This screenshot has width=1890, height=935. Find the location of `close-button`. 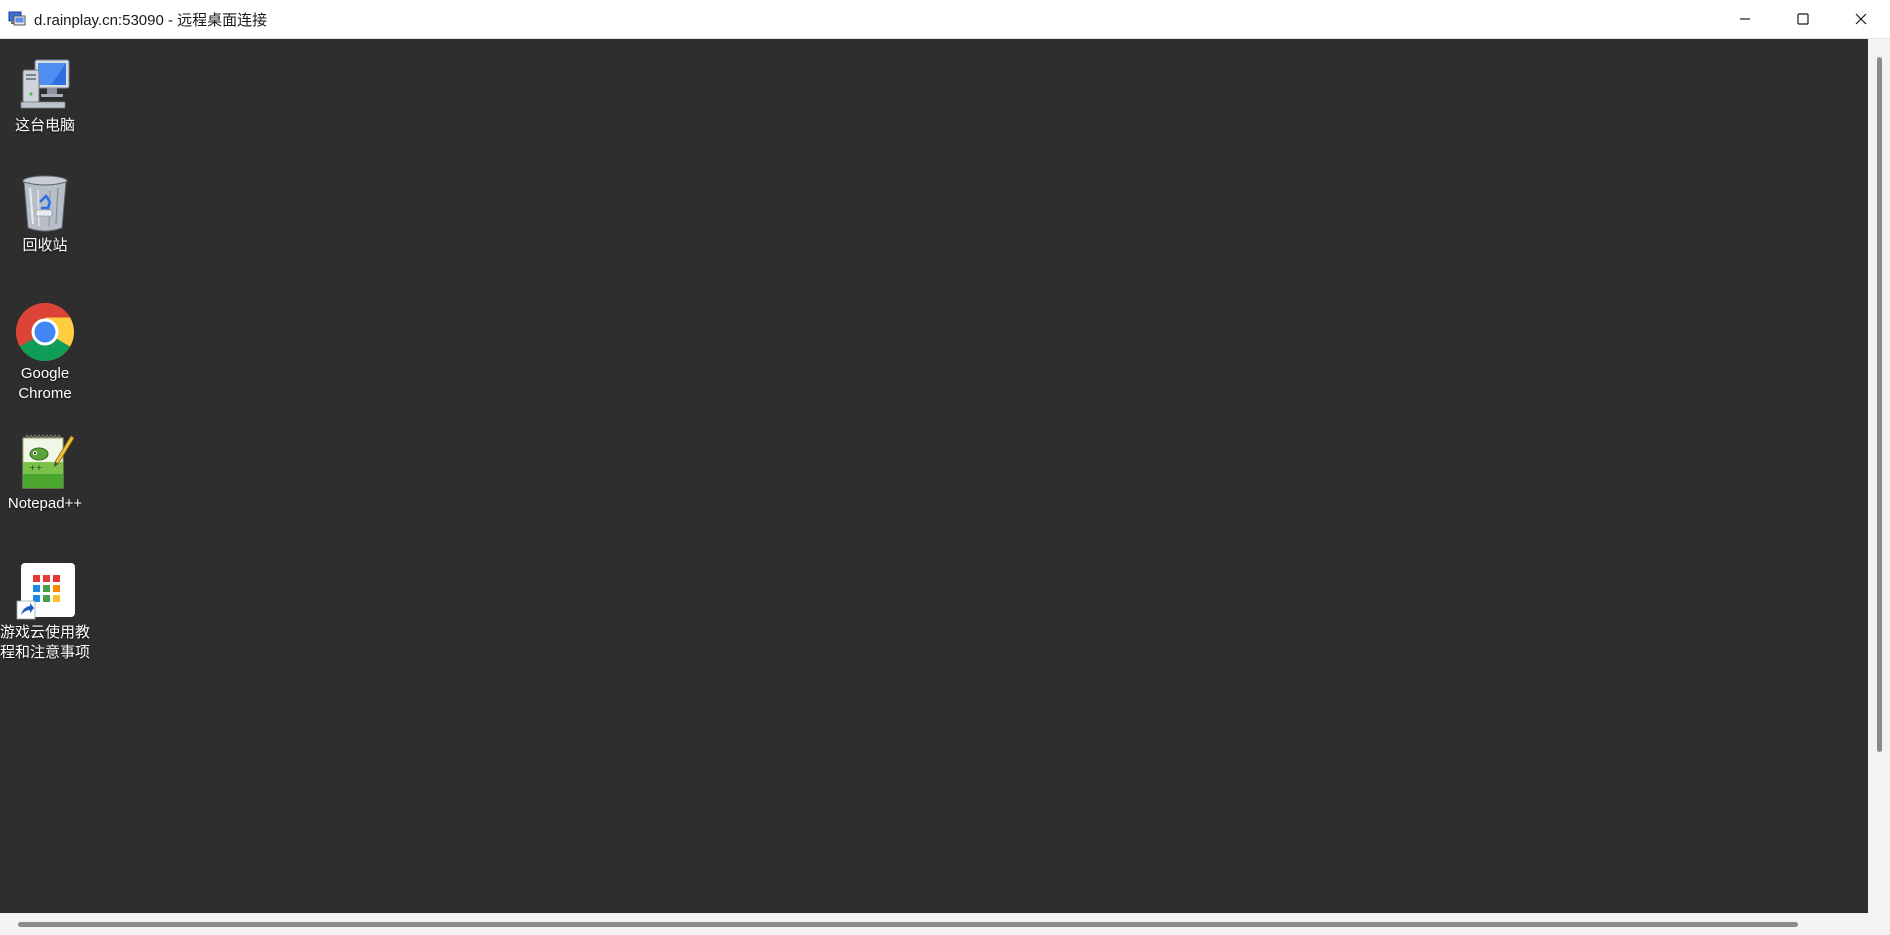

close-button is located at coordinates (1861, 19).